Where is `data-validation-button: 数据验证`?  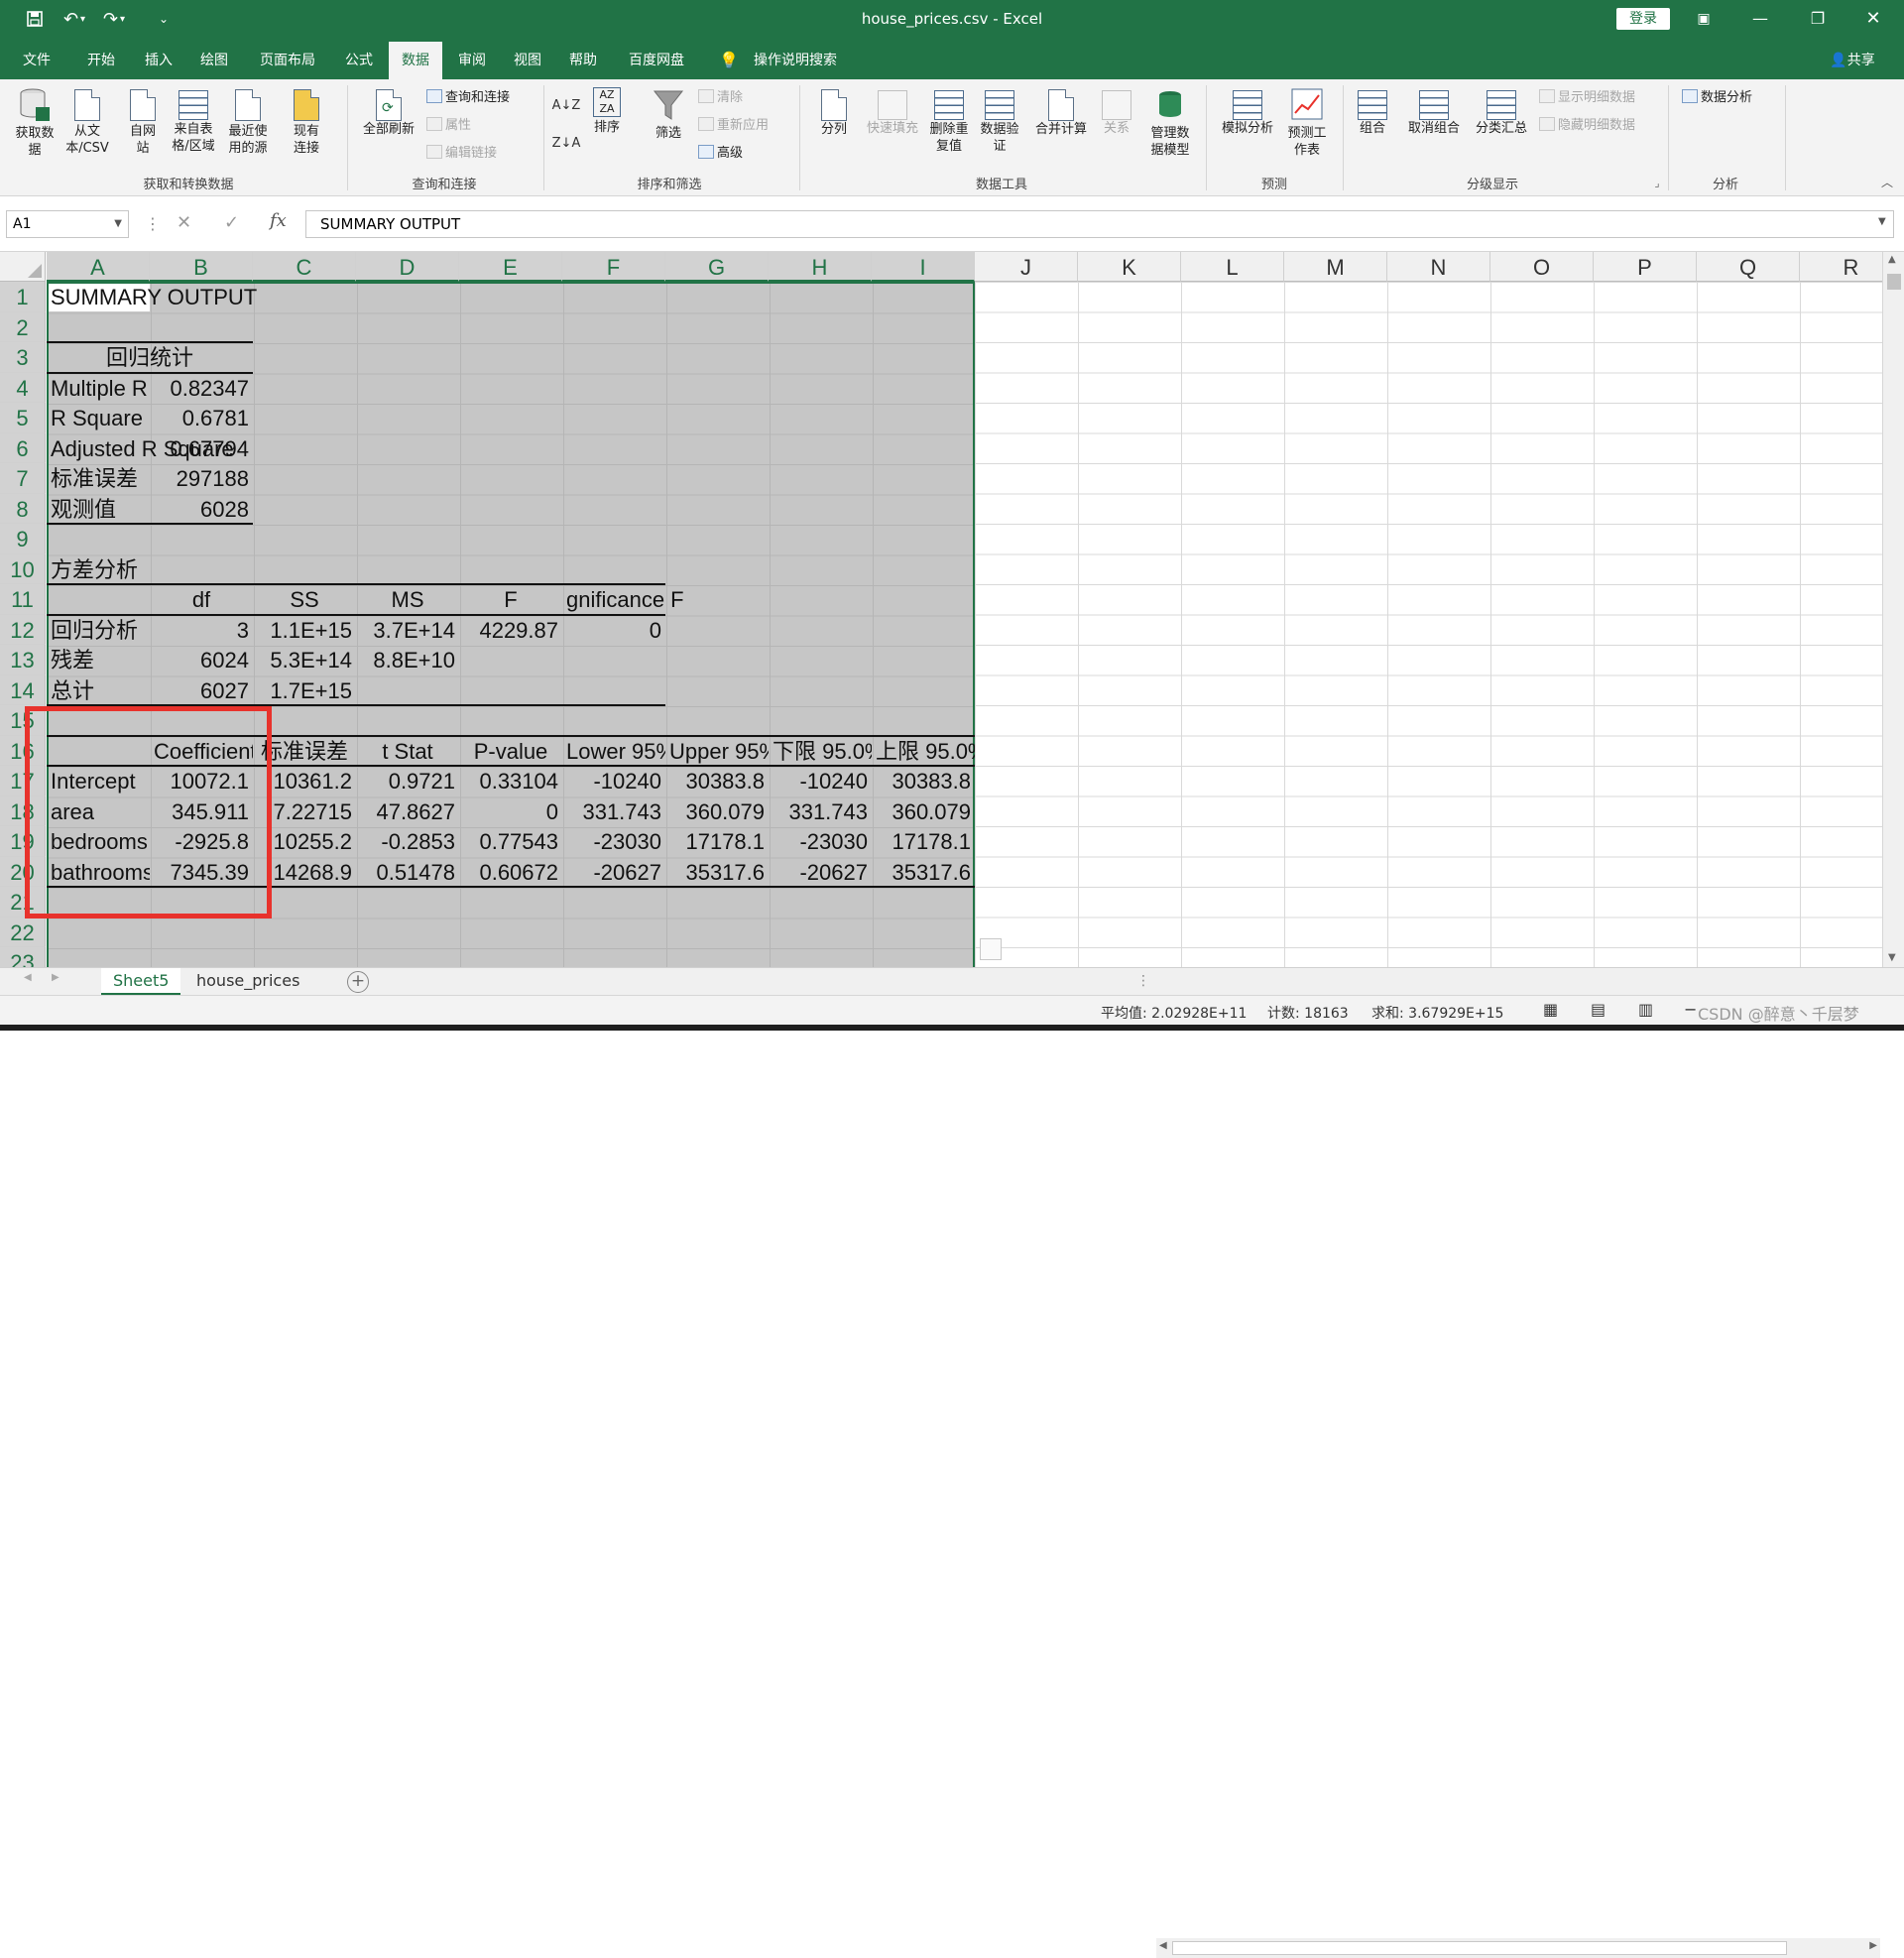 data-validation-button: 数据验证 is located at coordinates (999, 121).